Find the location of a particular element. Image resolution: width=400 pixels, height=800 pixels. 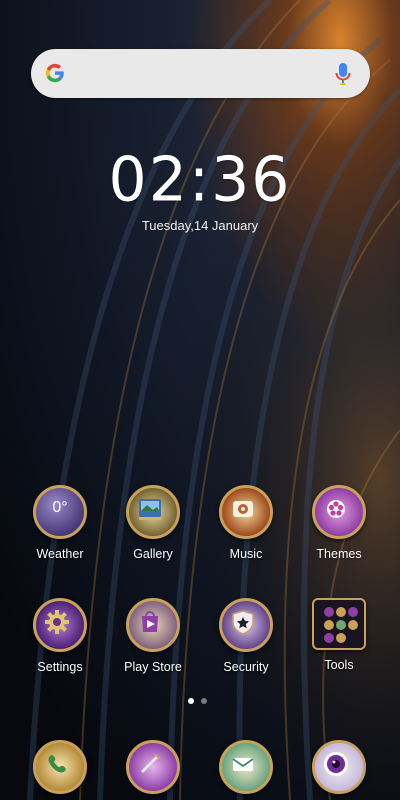

dock-mail is located at coordinates (246, 767).